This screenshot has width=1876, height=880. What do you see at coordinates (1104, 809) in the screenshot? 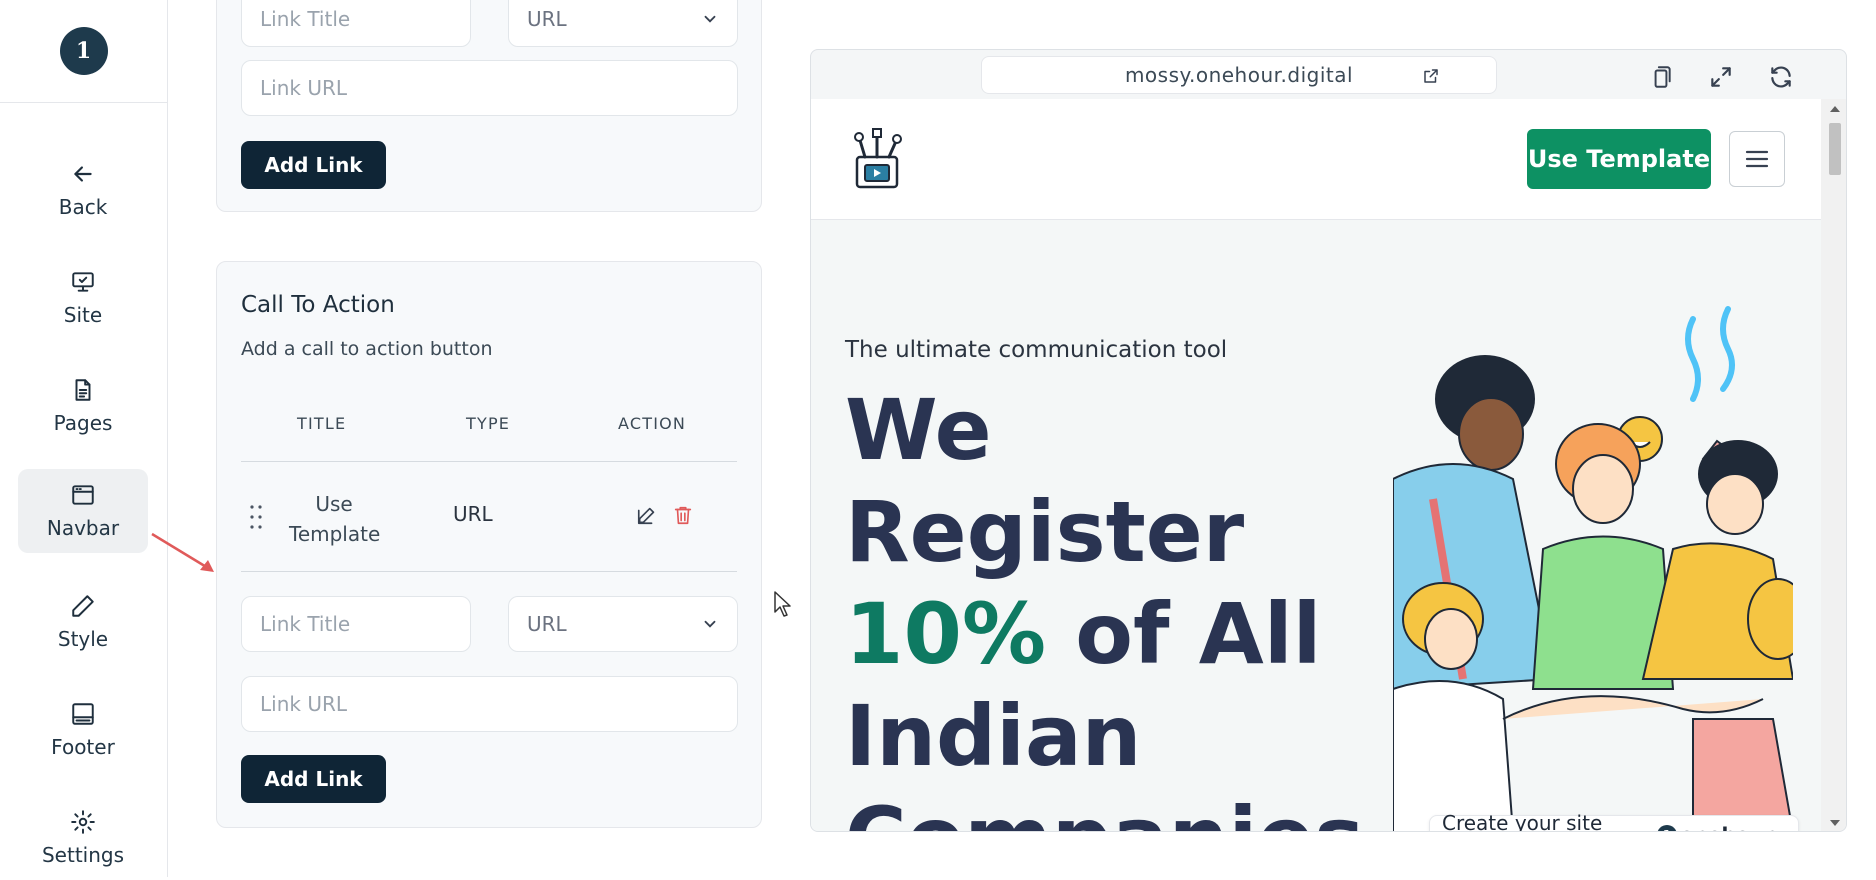
I see `headline-line-4: Companies` at bounding box center [1104, 809].